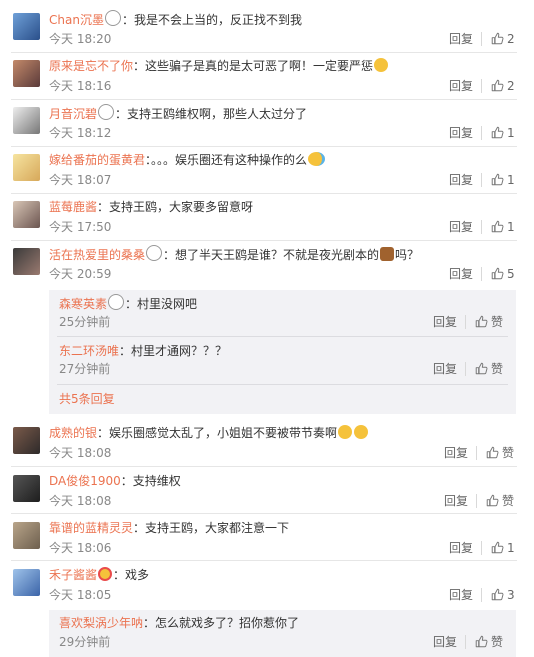  I want to click on like-count: 2, so click(511, 86).